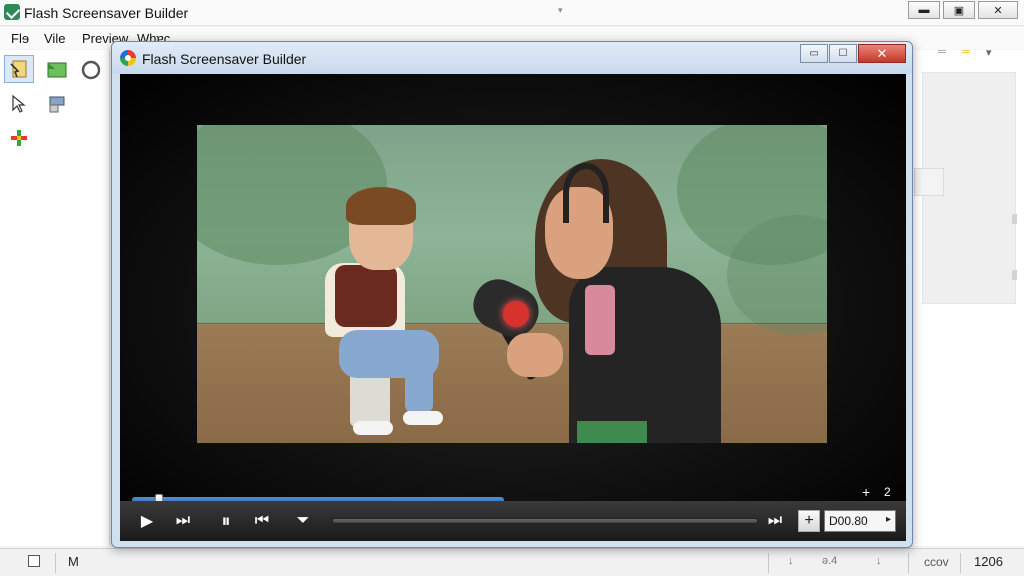 The width and height of the screenshot is (1024, 576). Describe the element at coordinates (224, 59) in the screenshot. I see `dialog-title: Flash Screensaver Builder` at that location.